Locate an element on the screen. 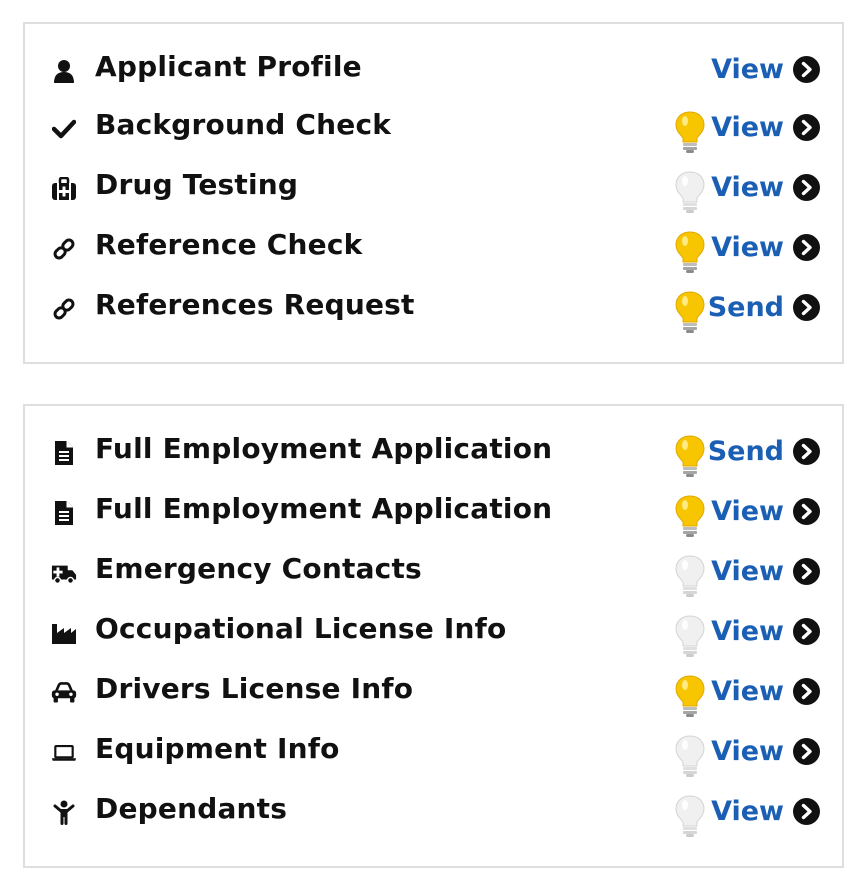 The width and height of the screenshot is (864, 896). list-item: Full Employment Application Send is located at coordinates (433, 456).